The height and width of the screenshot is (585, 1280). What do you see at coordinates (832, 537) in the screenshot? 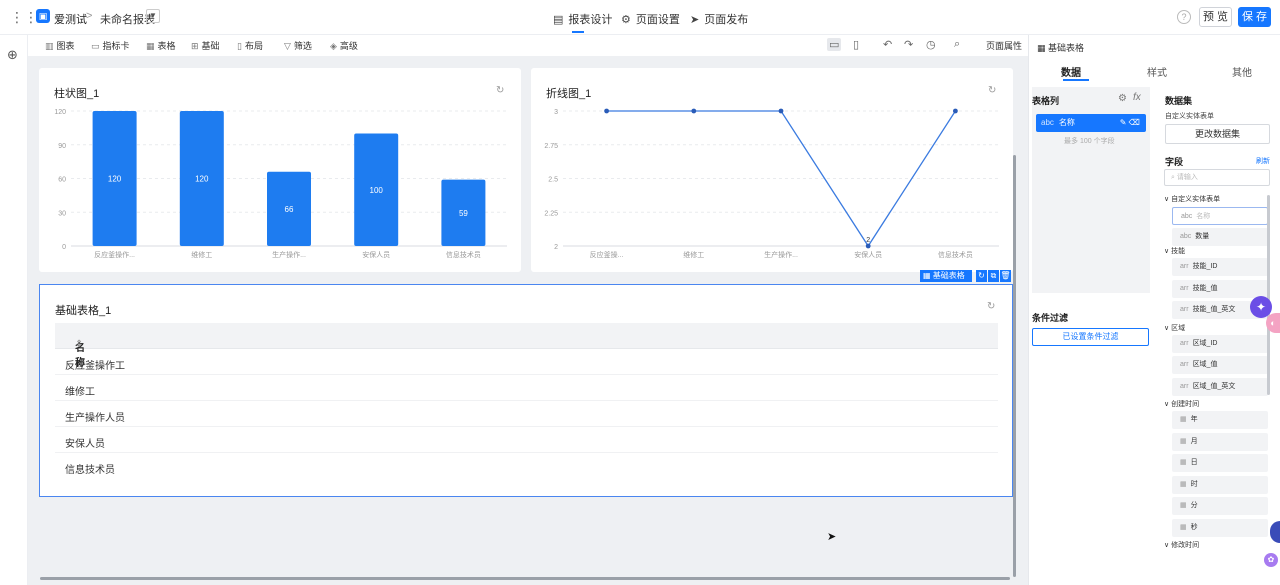
I see `mouse-cursor-icon: ➤` at bounding box center [832, 537].